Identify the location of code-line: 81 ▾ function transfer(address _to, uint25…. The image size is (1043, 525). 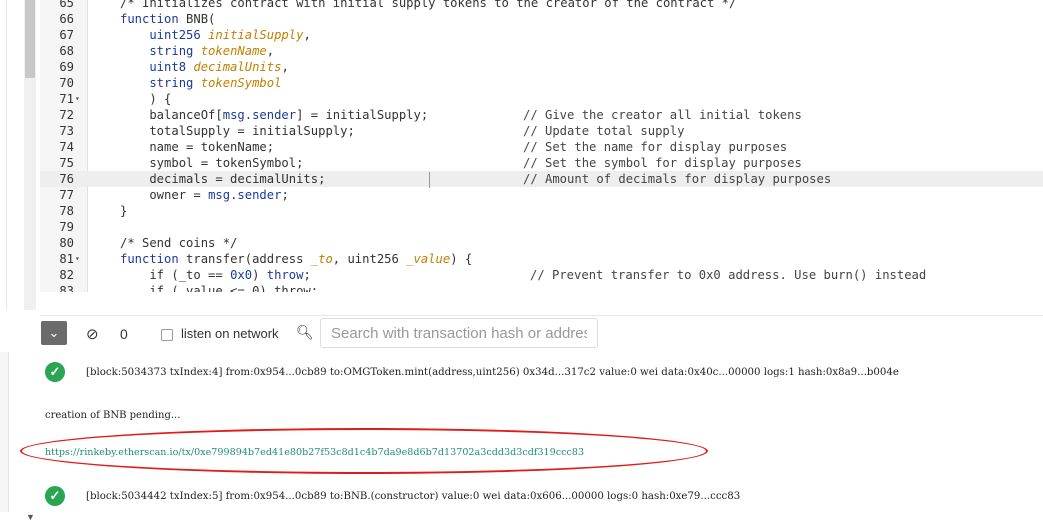
(541, 259).